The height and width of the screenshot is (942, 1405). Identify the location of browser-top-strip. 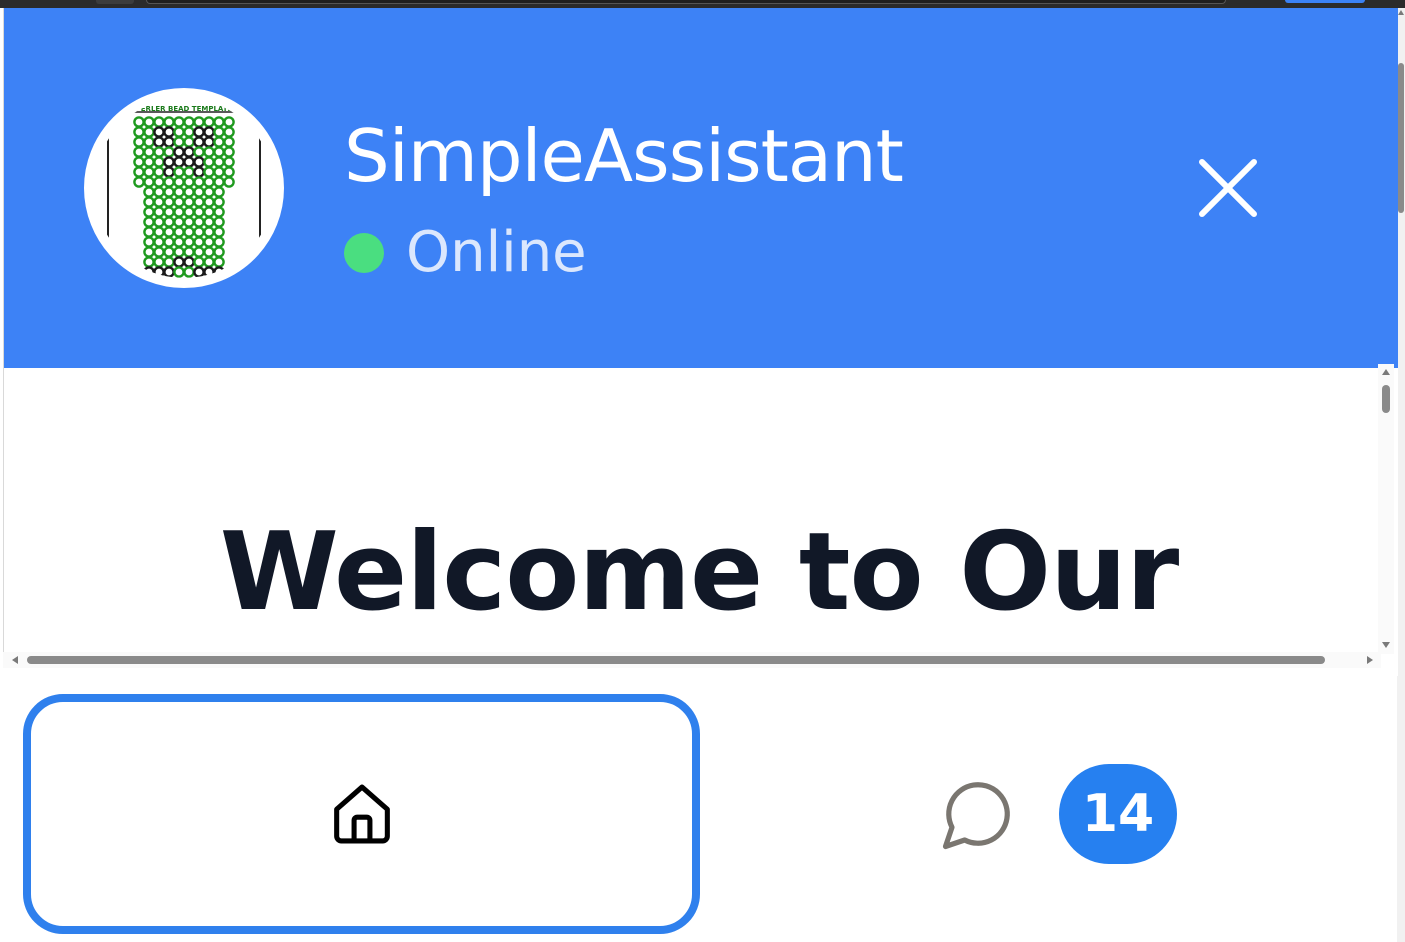
(702, 4).